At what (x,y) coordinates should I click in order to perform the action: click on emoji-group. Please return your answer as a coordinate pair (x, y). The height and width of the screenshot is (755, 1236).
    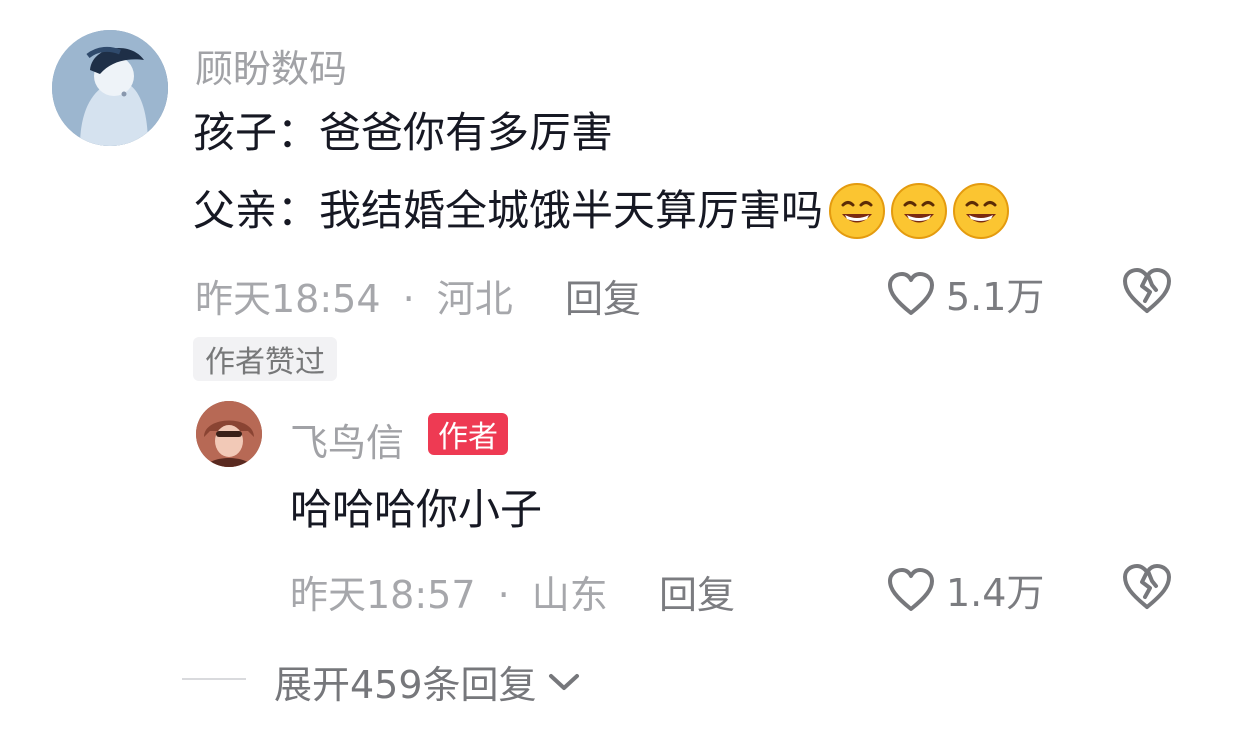
    Looking at the image, I should click on (919, 211).